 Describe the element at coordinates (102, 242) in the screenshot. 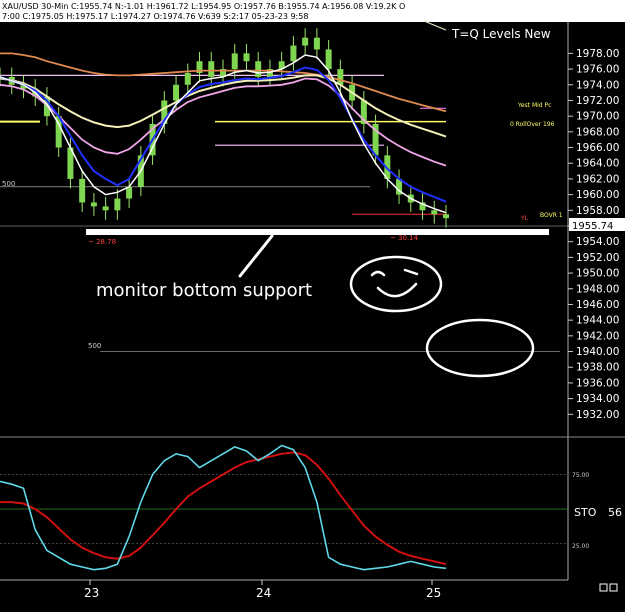

I see `left-low-label: ~ 28.78` at that location.